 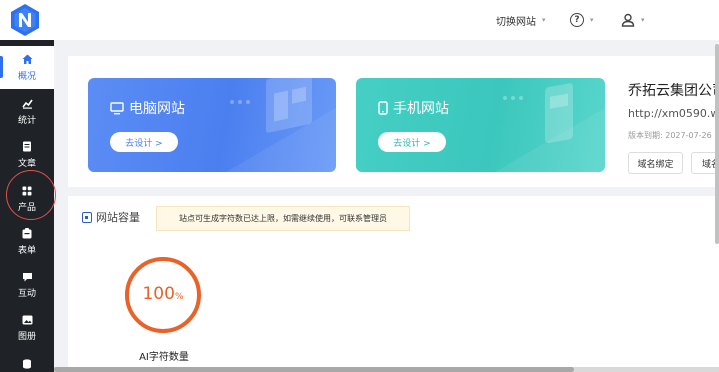 What do you see at coordinates (655, 163) in the screenshot?
I see `domain-bind-button: 域名绑定` at bounding box center [655, 163].